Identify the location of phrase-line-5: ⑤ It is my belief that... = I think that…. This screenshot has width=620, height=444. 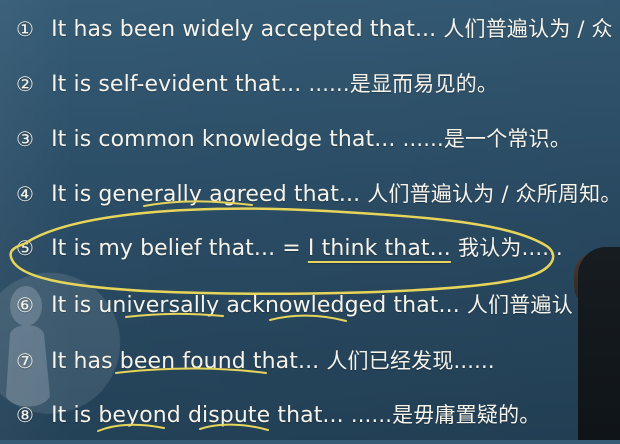
(318, 248).